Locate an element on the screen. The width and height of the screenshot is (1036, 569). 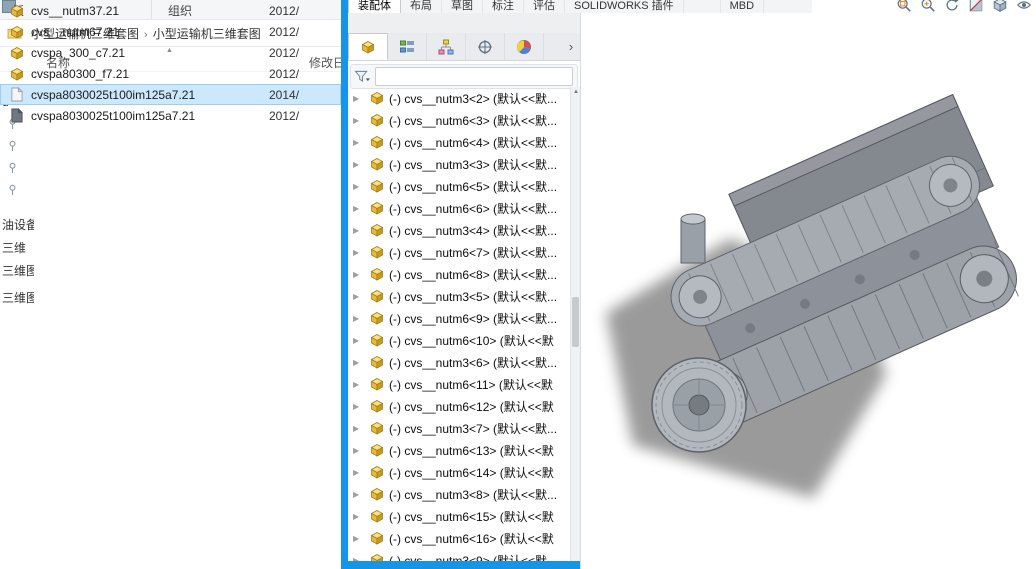
command-tab: 布局 is located at coordinates (421, 6).